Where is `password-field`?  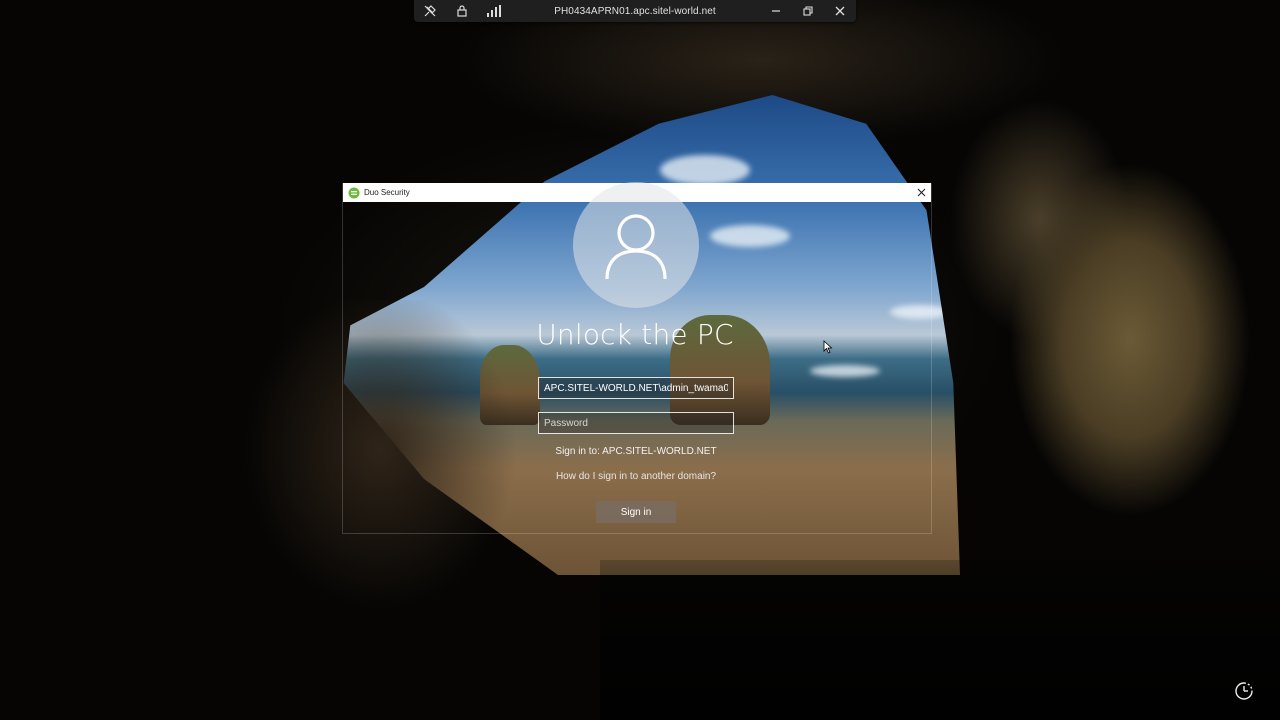 password-field is located at coordinates (636, 423).